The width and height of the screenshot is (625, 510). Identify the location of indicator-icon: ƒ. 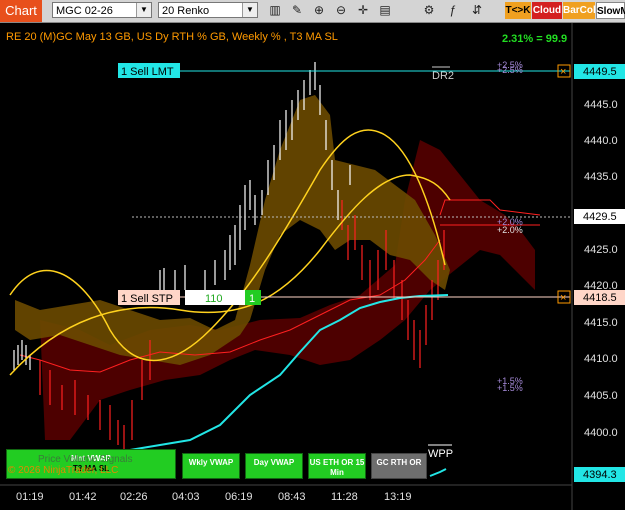
(453, 10).